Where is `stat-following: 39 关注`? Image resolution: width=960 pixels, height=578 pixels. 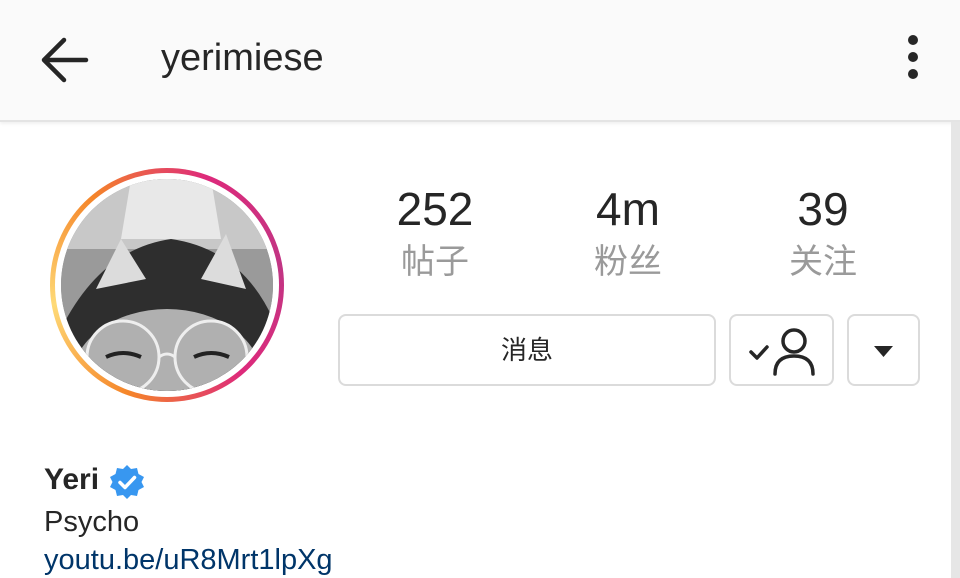 stat-following: 39 关注 is located at coordinates (823, 232).